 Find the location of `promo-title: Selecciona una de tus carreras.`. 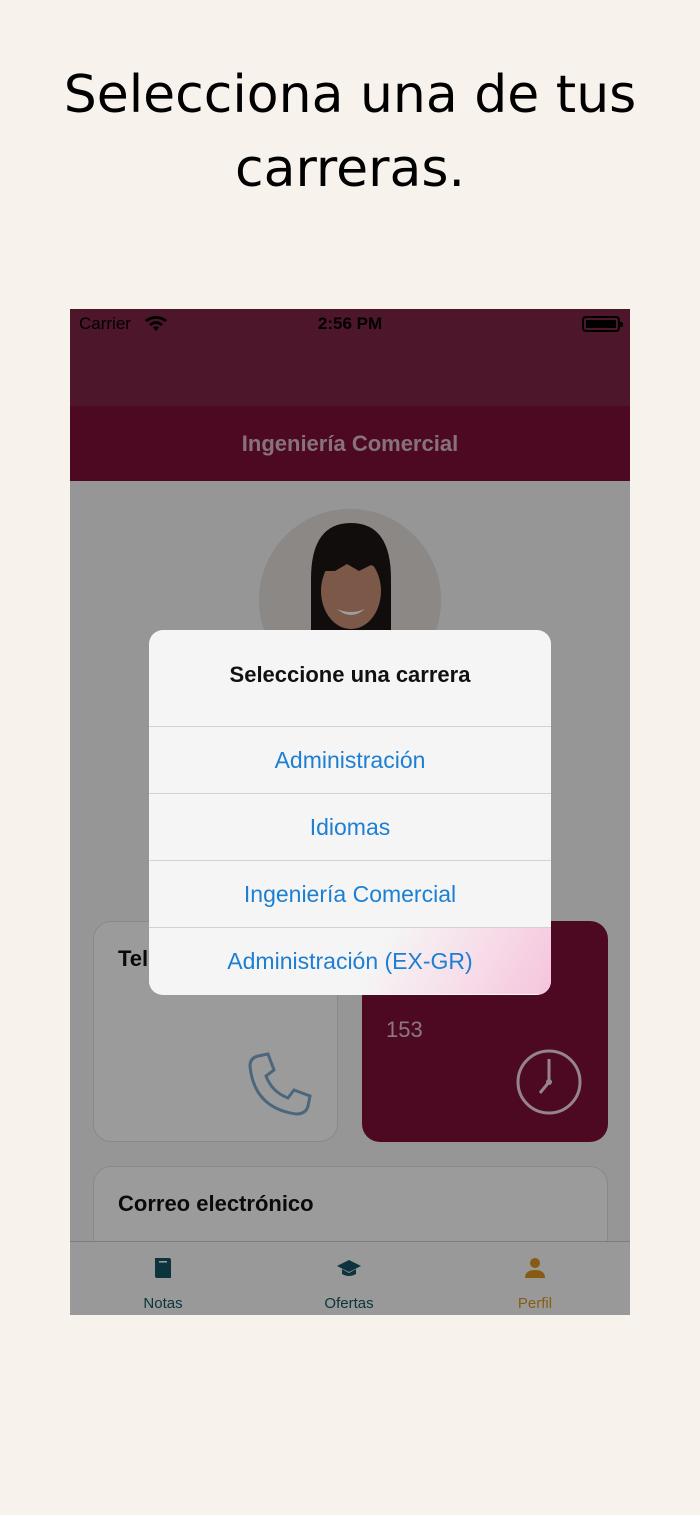

promo-title: Selecciona una de tus carreras. is located at coordinates (350, 132).